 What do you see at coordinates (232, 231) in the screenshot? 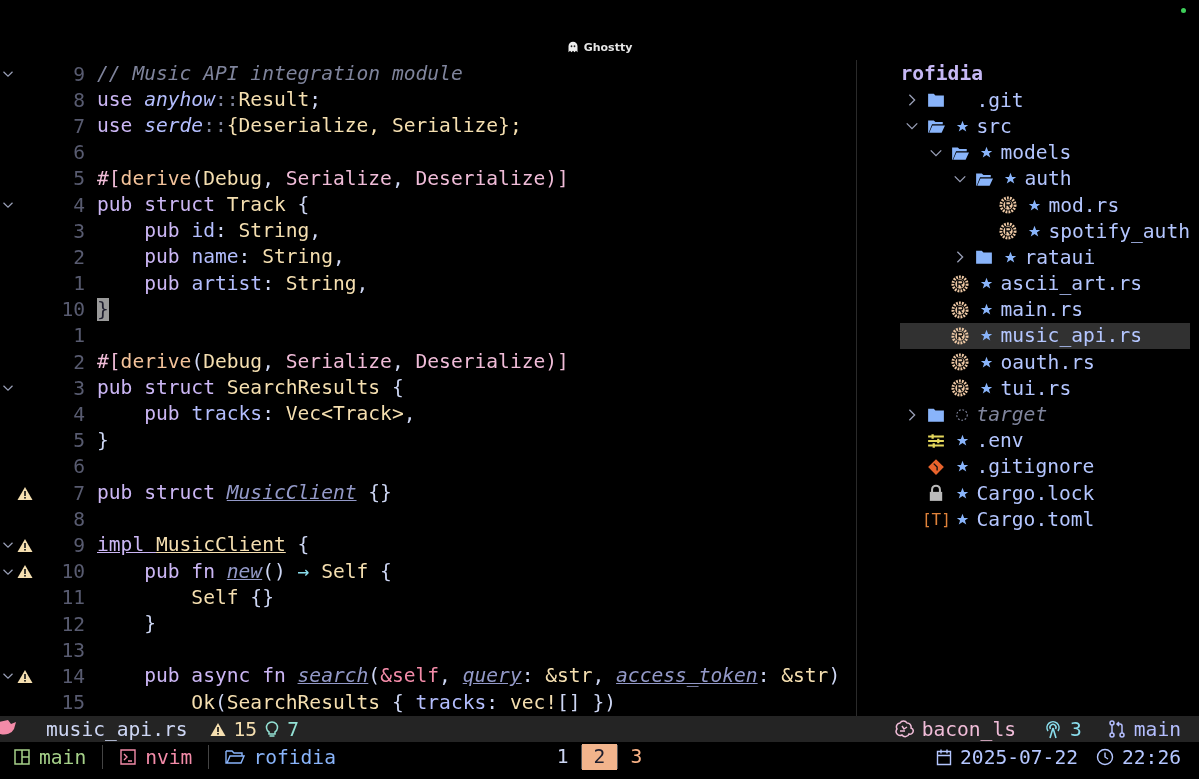
I see `code-line: pub id: String,` at bounding box center [232, 231].